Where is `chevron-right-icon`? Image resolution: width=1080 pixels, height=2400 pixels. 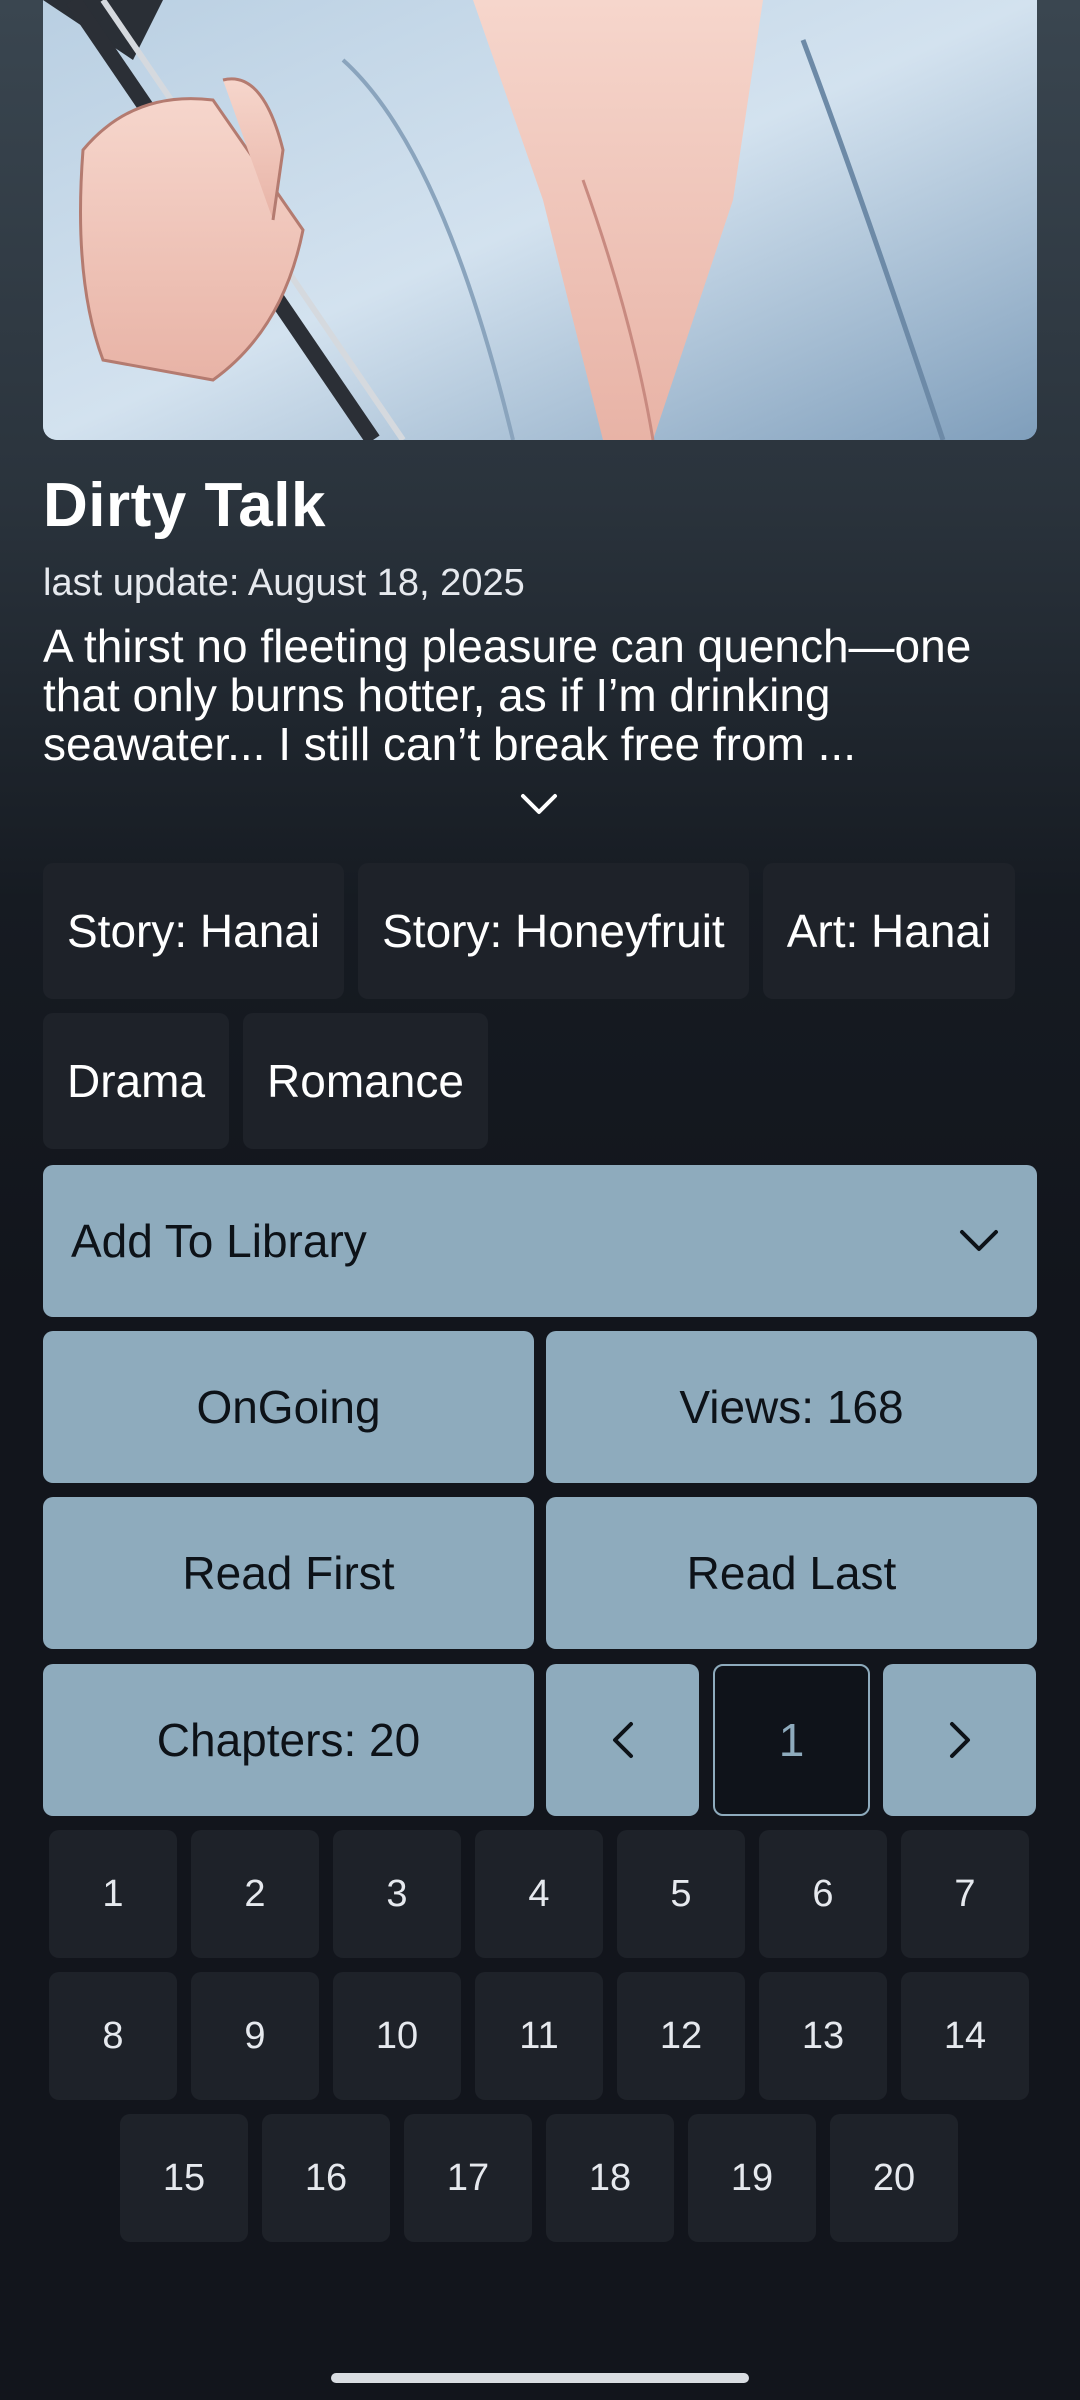
chevron-right-icon is located at coordinates (959, 1740).